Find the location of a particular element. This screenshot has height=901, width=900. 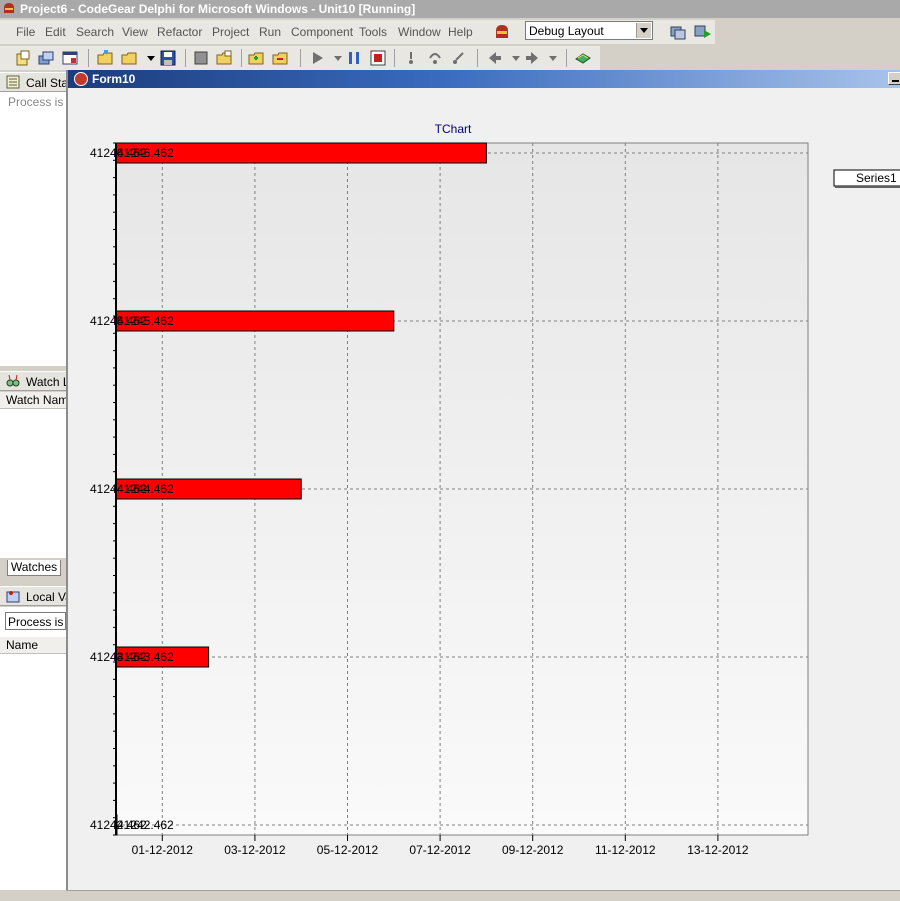

watch-glasses-icon is located at coordinates (13, 380).